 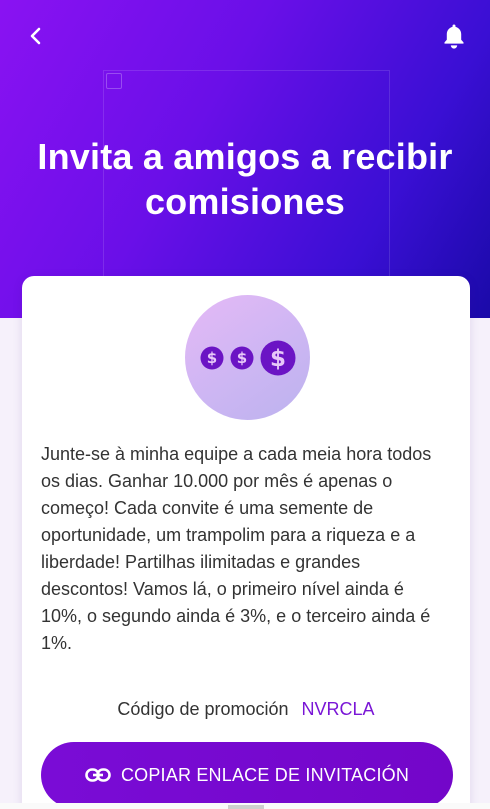 I want to click on promo-code-row: Código de promoción NVRCLA, so click(x=246, y=709).